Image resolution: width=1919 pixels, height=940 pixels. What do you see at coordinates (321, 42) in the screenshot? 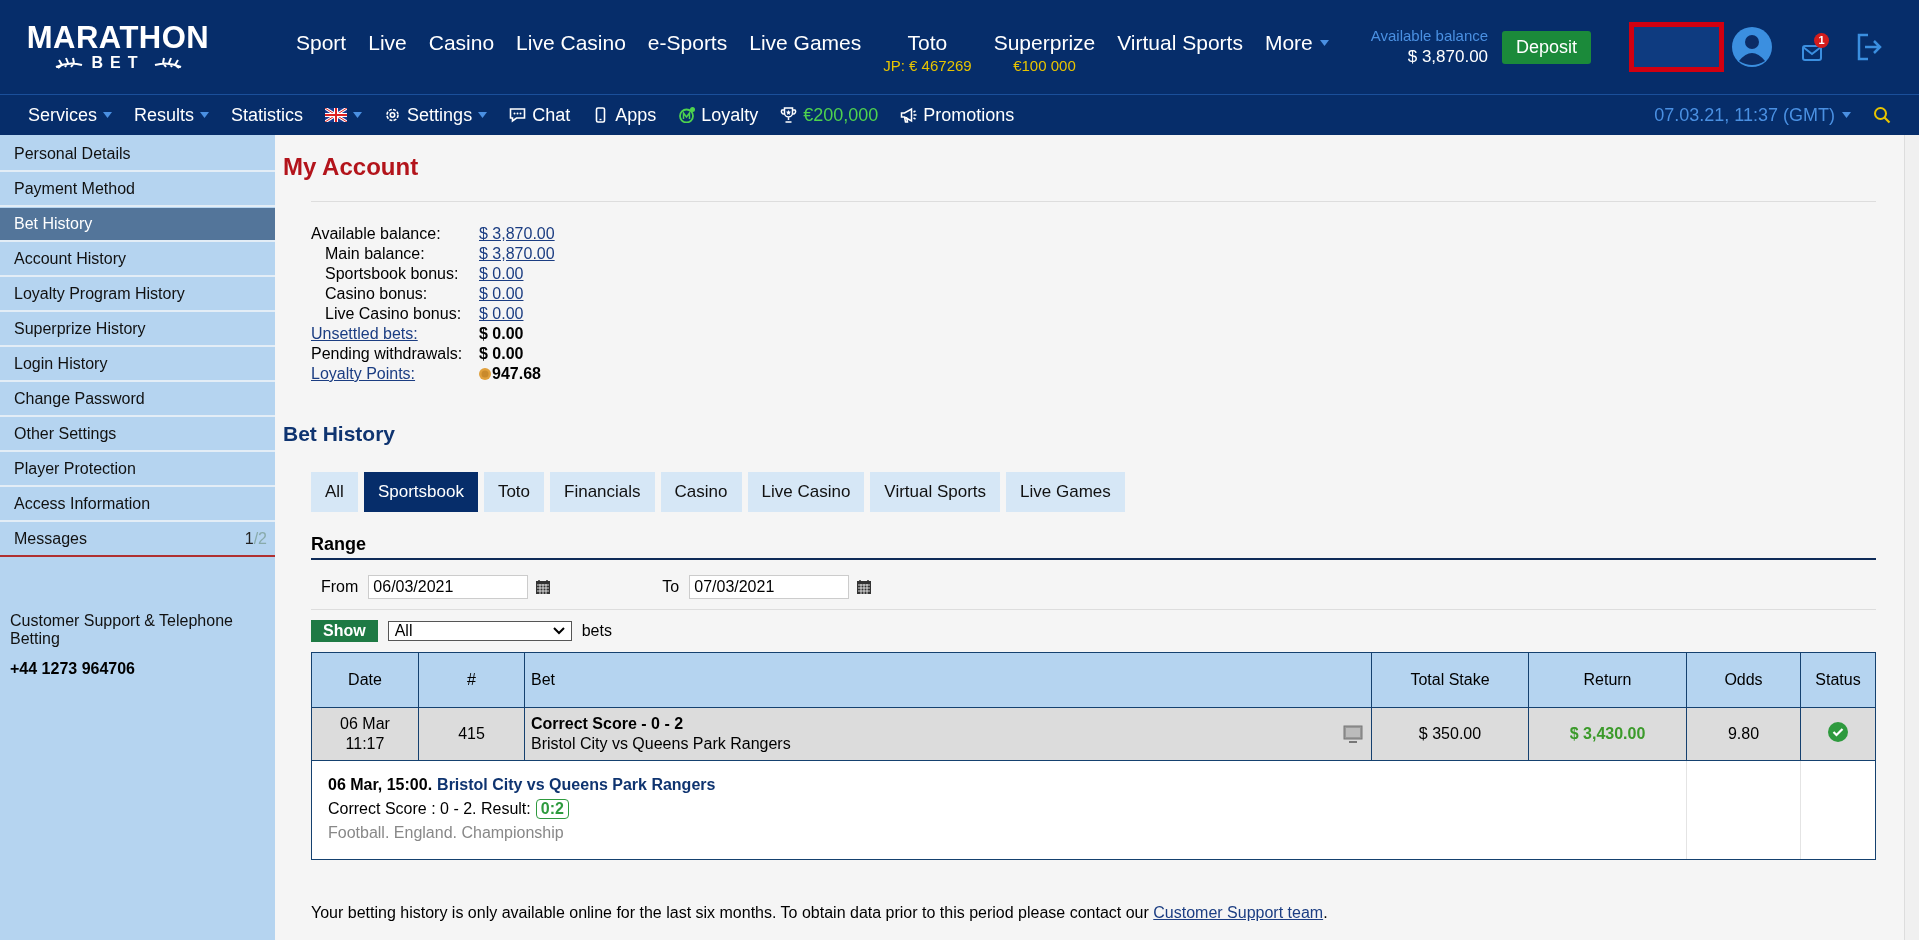
I see `nav-link: Sport` at bounding box center [321, 42].